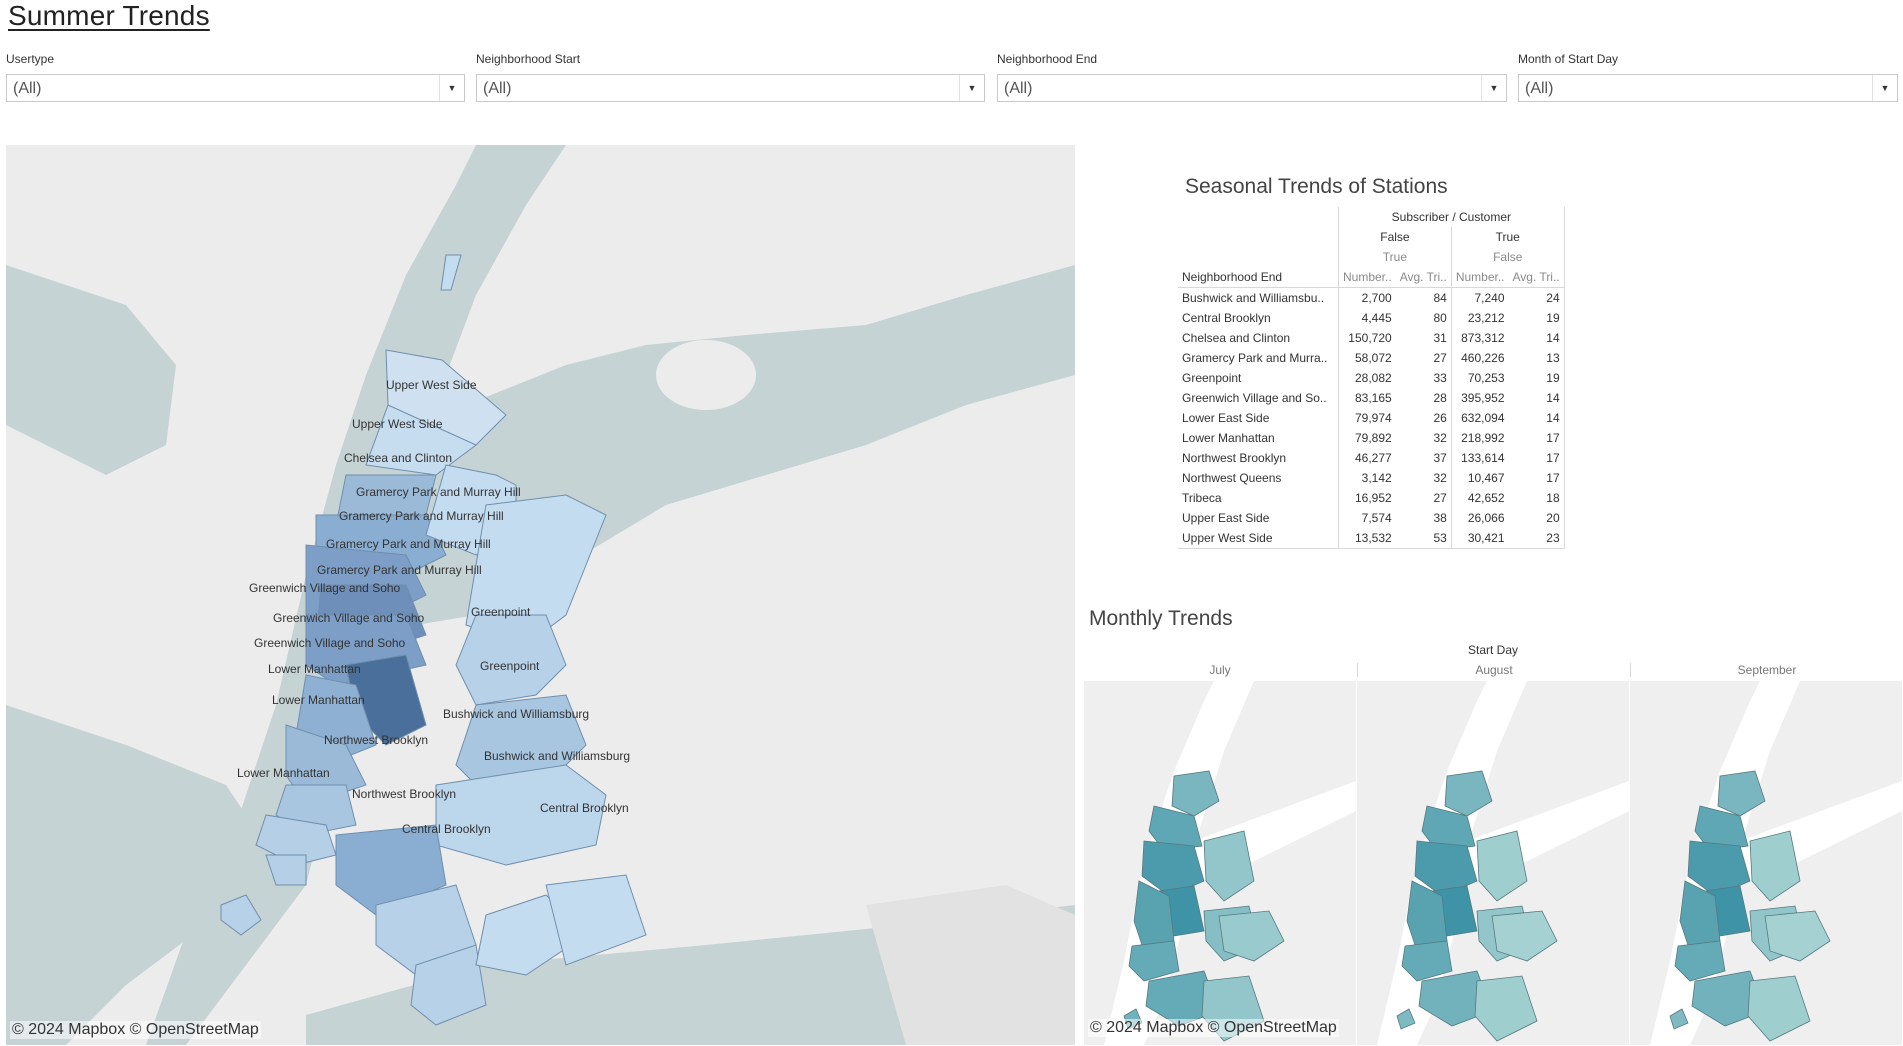  What do you see at coordinates (1492, 650) in the screenshot?
I see `axis-title: Start Day` at bounding box center [1492, 650].